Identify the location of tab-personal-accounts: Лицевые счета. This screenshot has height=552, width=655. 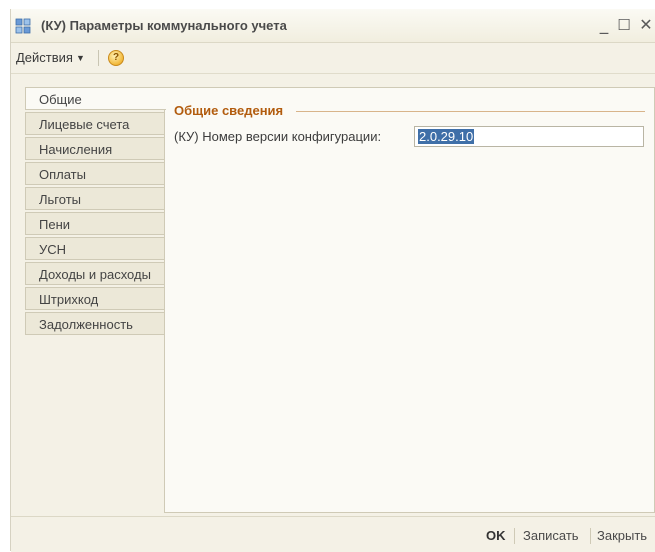
(95, 123).